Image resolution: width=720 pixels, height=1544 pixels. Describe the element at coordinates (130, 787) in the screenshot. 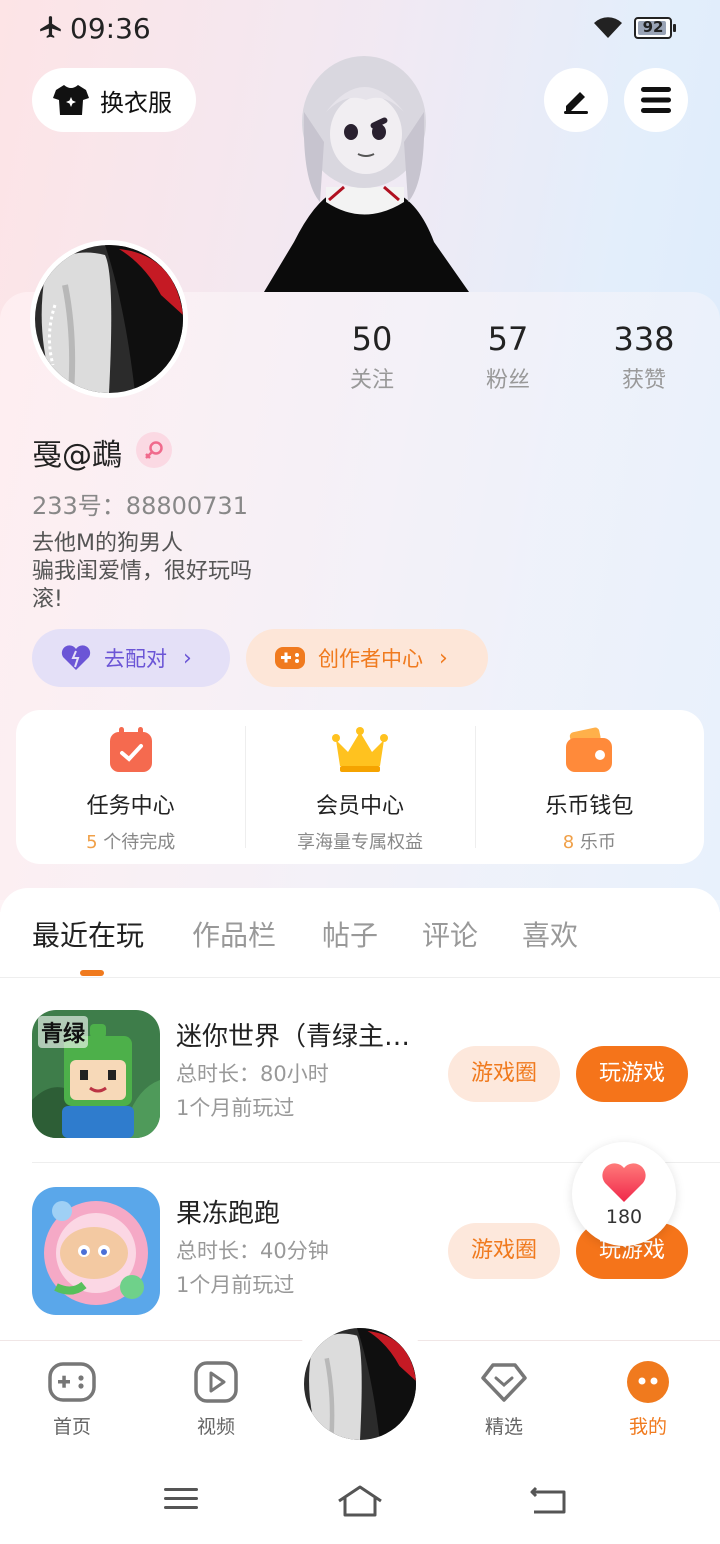

I see `task-center-entry: 任务中心 5 个待完成` at that location.